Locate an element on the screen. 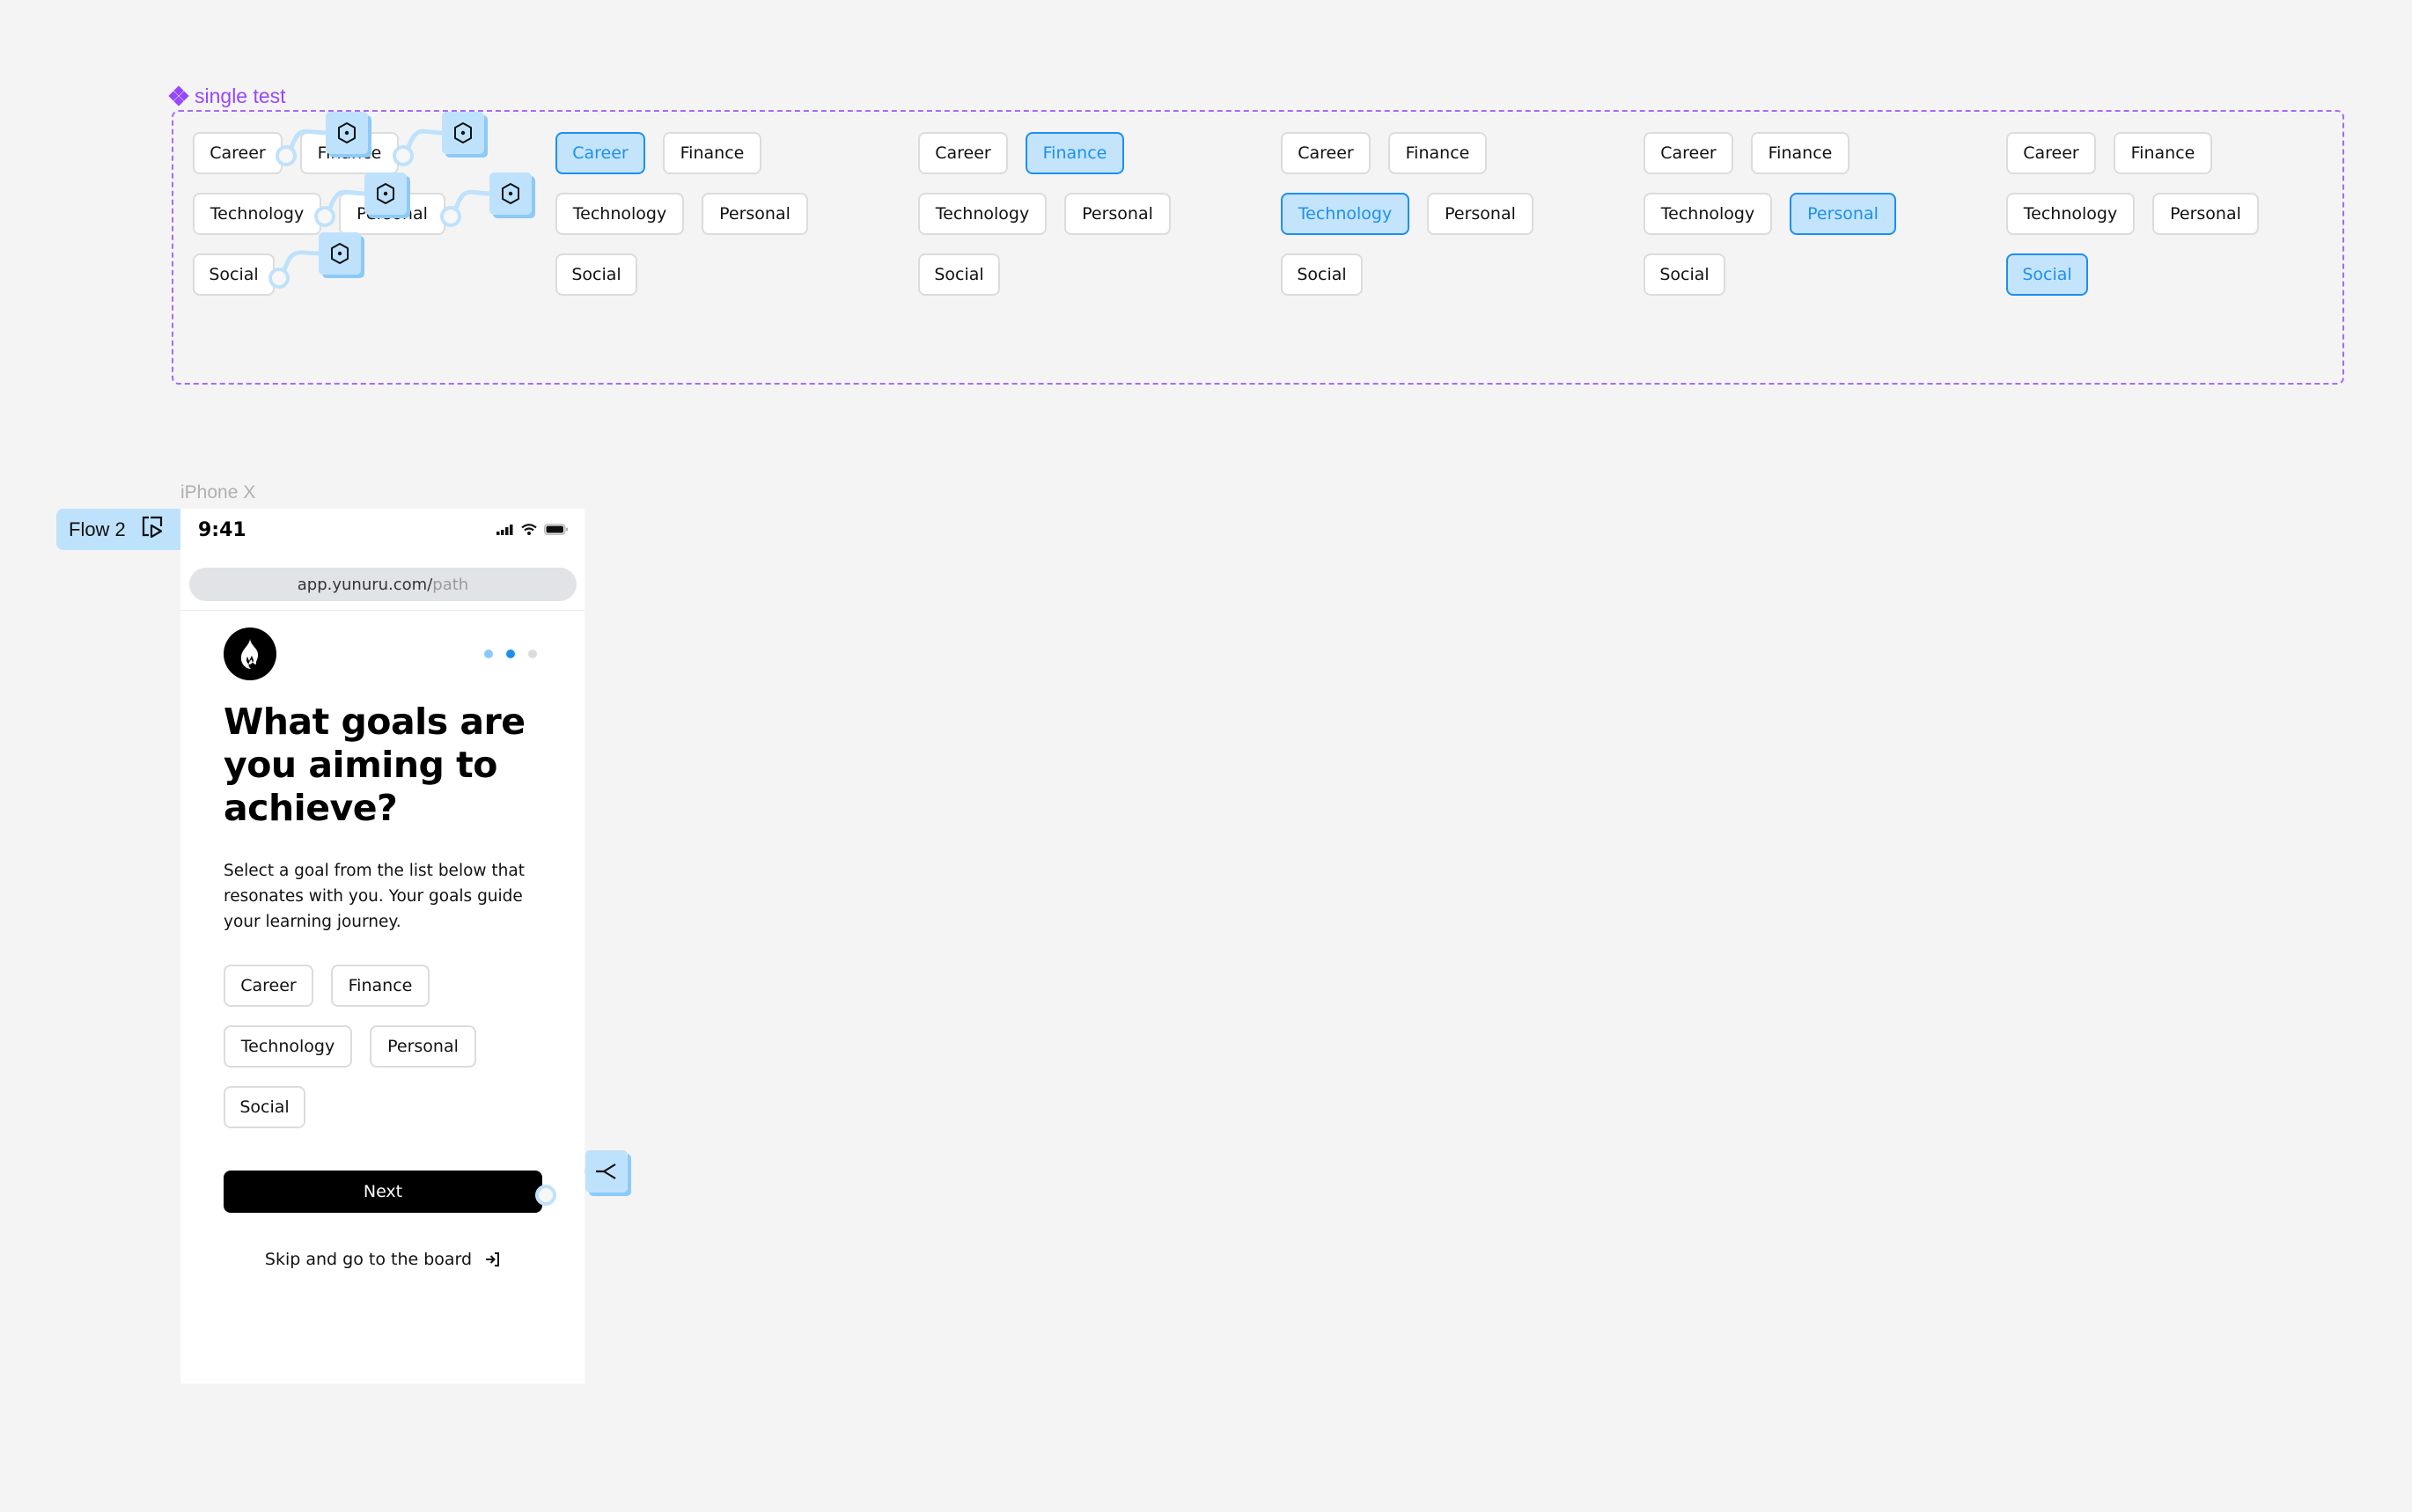 The width and height of the screenshot is (2412, 1512). cellular-signal-icon is located at coordinates (504, 529).